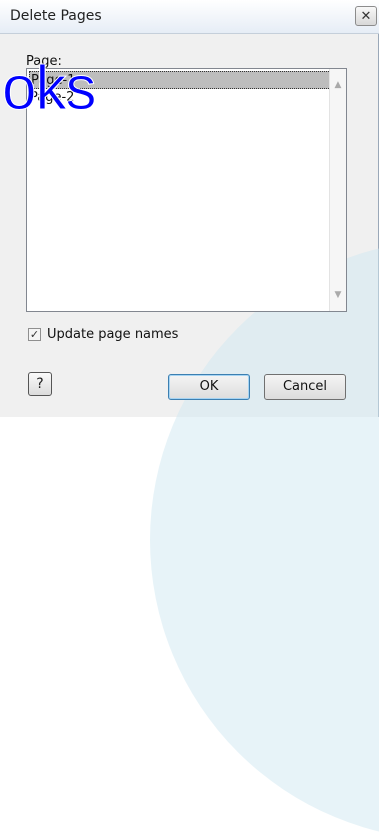 This screenshot has width=379, height=834. What do you see at coordinates (189, 17) in the screenshot?
I see `title-bar: Delete Pages ✕` at bounding box center [189, 17].